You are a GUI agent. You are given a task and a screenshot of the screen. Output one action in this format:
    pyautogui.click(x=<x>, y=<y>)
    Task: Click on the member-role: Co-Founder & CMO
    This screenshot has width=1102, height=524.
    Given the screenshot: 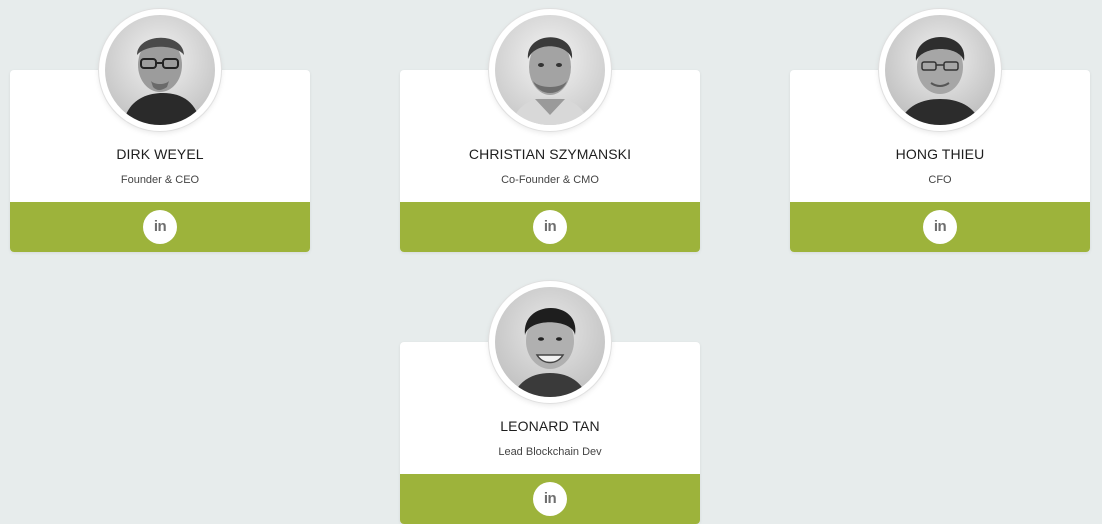 What is the action you would take?
    pyautogui.click(x=550, y=180)
    